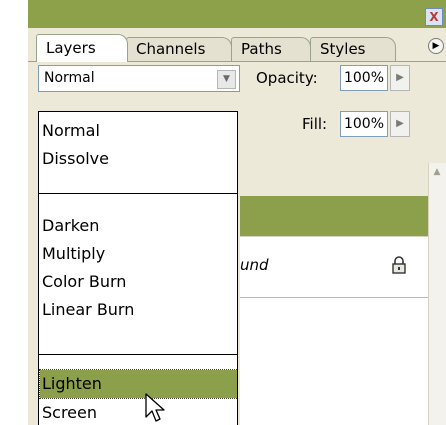 The image size is (446, 425). What do you see at coordinates (69, 78) in the screenshot?
I see `blend-mode-value: Normal` at bounding box center [69, 78].